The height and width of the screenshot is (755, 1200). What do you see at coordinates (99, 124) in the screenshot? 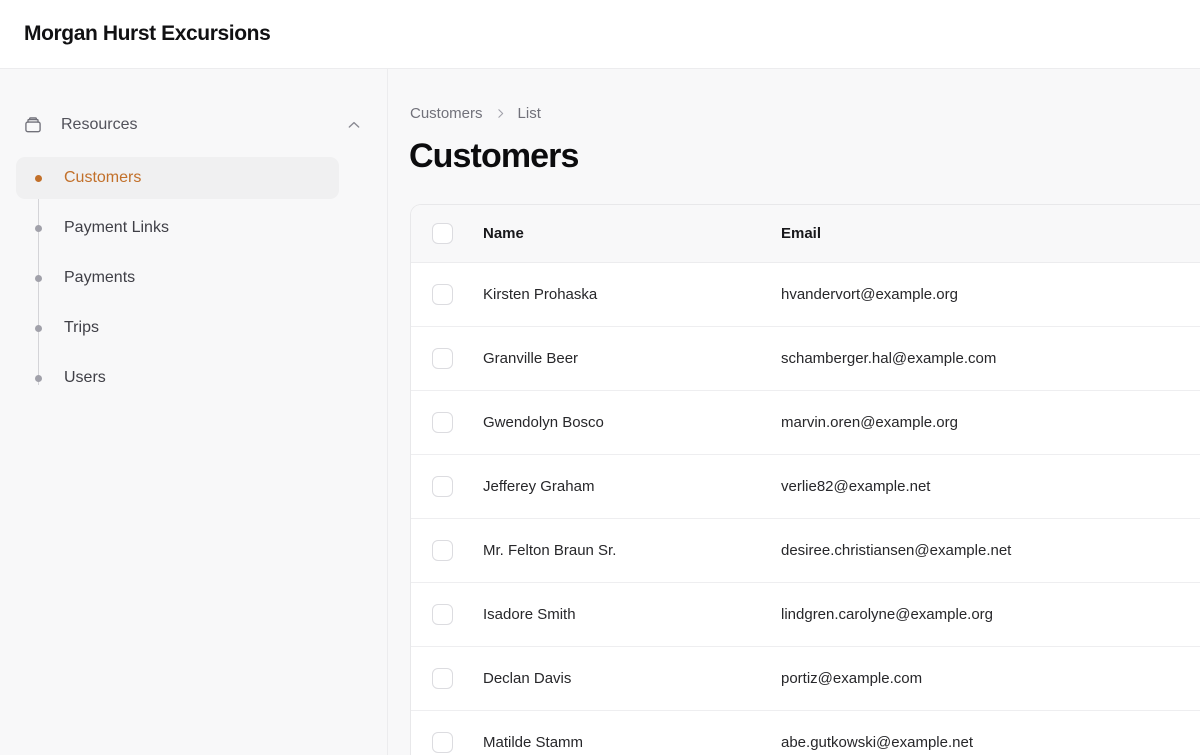
I see `sidebar-group-label: Resources` at bounding box center [99, 124].